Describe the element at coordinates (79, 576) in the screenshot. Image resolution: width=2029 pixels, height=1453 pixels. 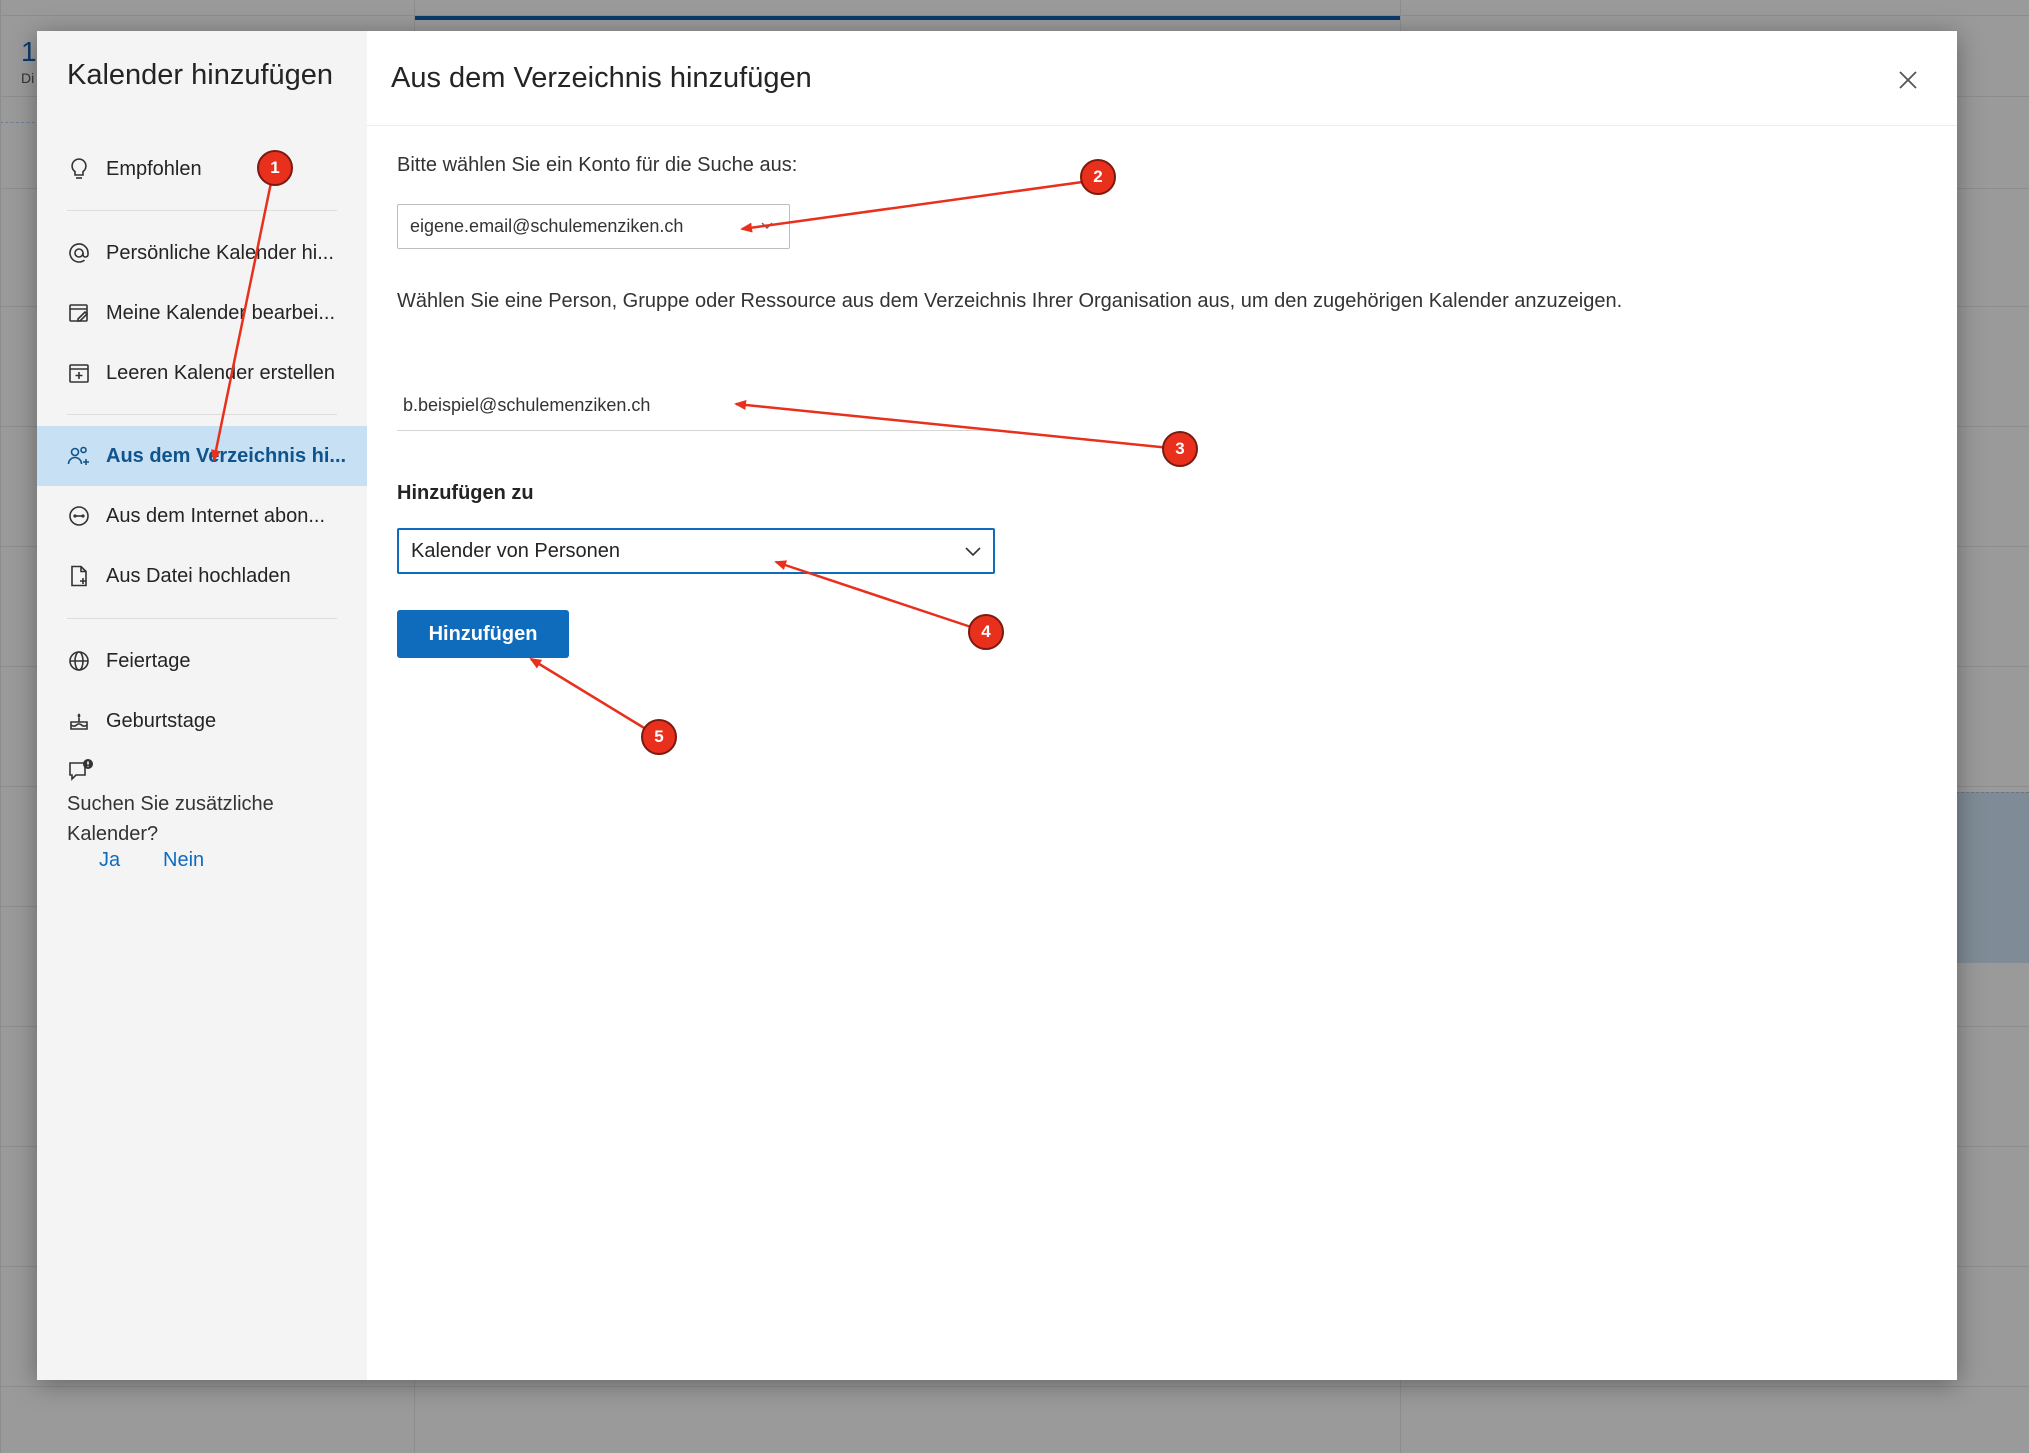
I see `document-add-icon` at that location.